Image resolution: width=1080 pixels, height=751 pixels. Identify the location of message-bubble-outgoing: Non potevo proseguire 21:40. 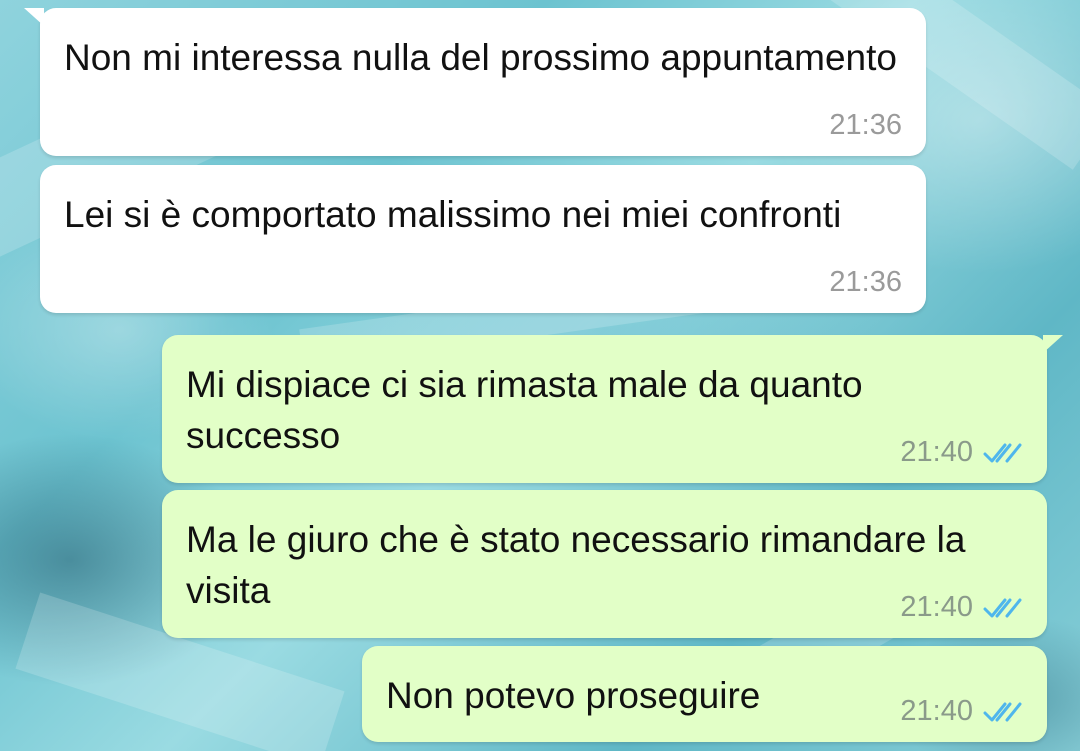
(704, 694).